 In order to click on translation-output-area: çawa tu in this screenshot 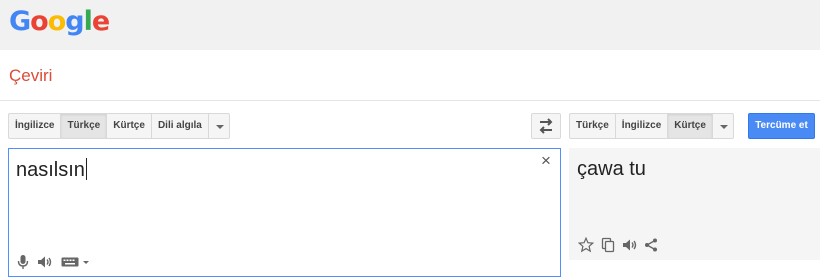, I will do `click(694, 204)`.